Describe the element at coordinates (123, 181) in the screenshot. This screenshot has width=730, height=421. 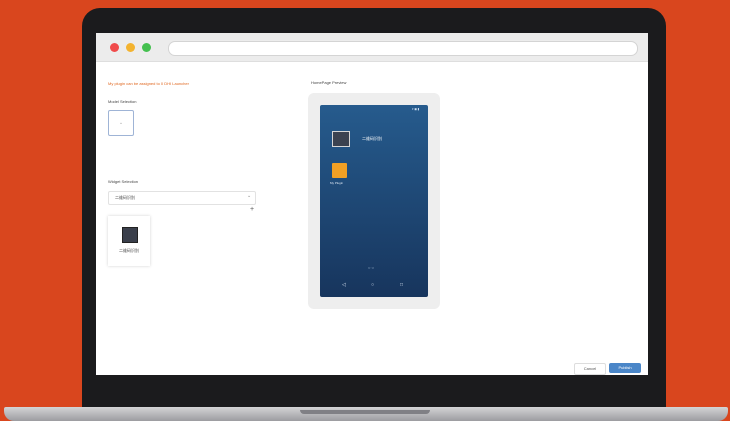
I see `widget-selection-label: Widget Selection` at that location.